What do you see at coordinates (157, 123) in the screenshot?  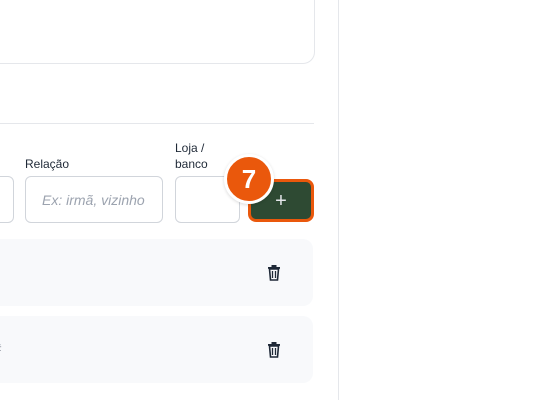 I see `section-divider` at bounding box center [157, 123].